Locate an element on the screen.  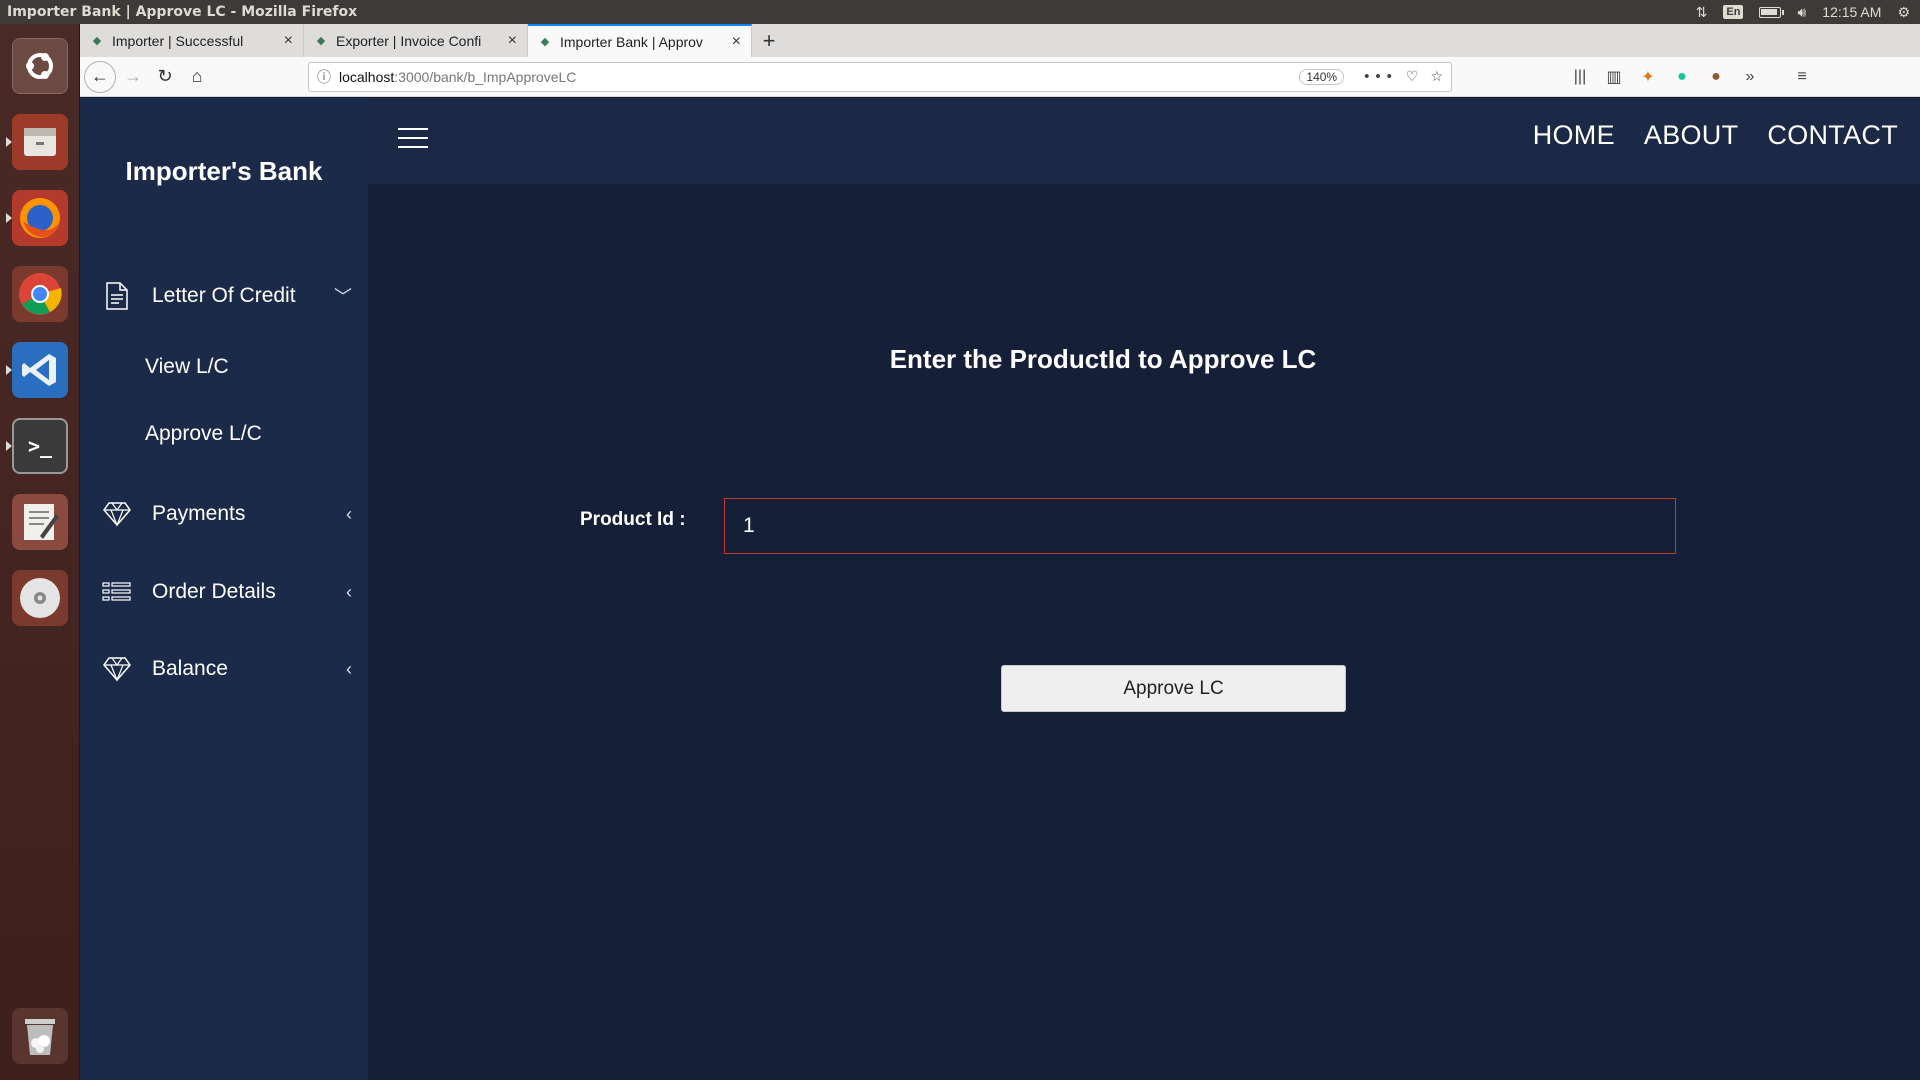
new-tab-button: + is located at coordinates (769, 40).